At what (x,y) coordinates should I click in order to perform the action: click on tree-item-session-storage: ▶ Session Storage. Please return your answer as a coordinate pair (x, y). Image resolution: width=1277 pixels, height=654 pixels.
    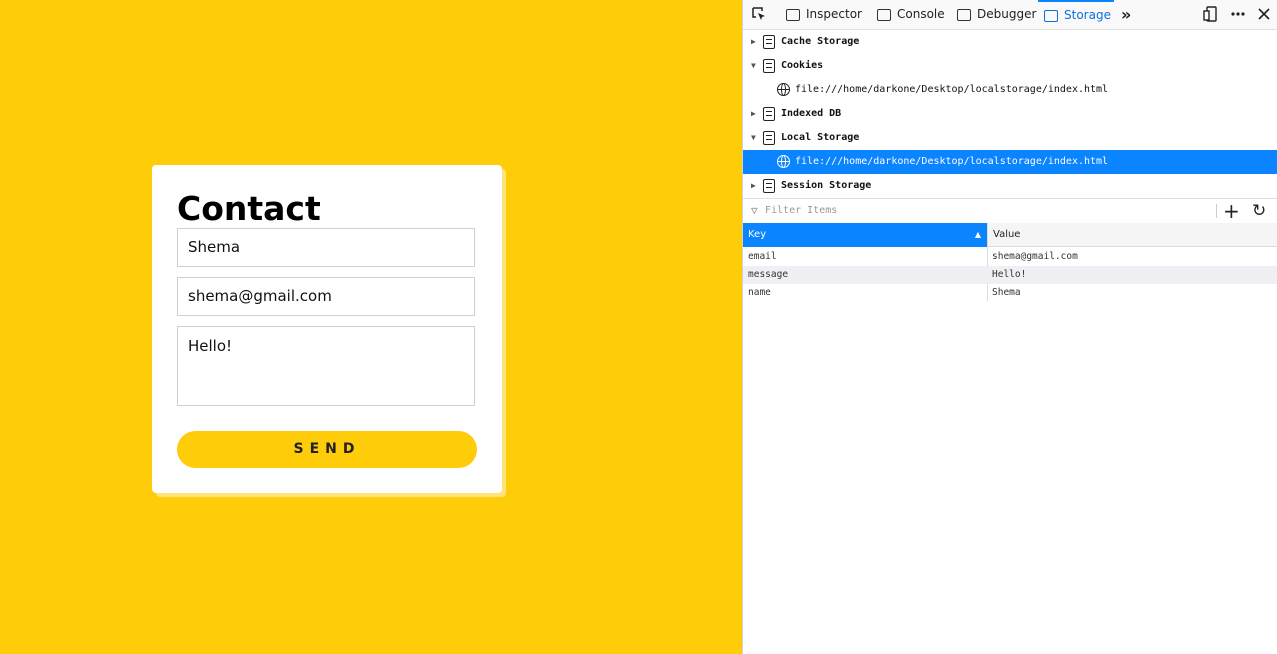
    Looking at the image, I should click on (1010, 186).